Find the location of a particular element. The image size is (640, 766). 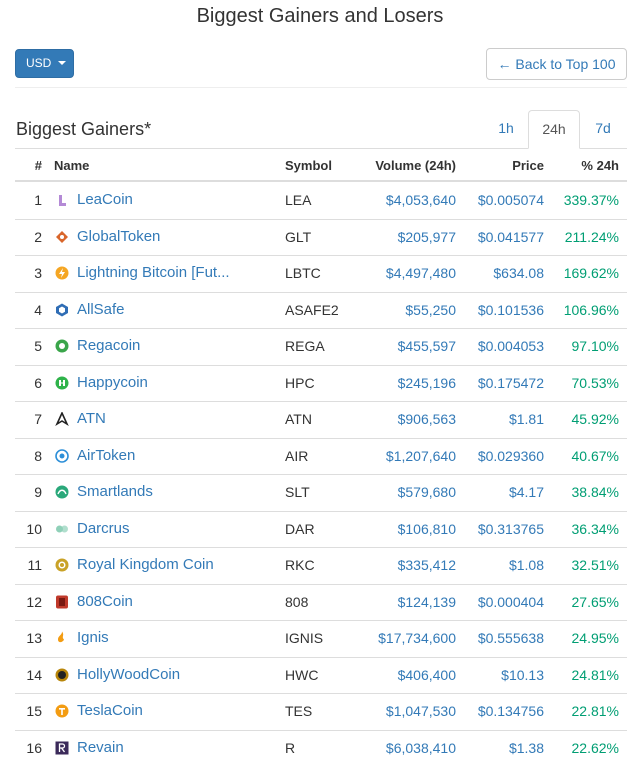

coin-name-link: Ignis is located at coordinates (167, 637).